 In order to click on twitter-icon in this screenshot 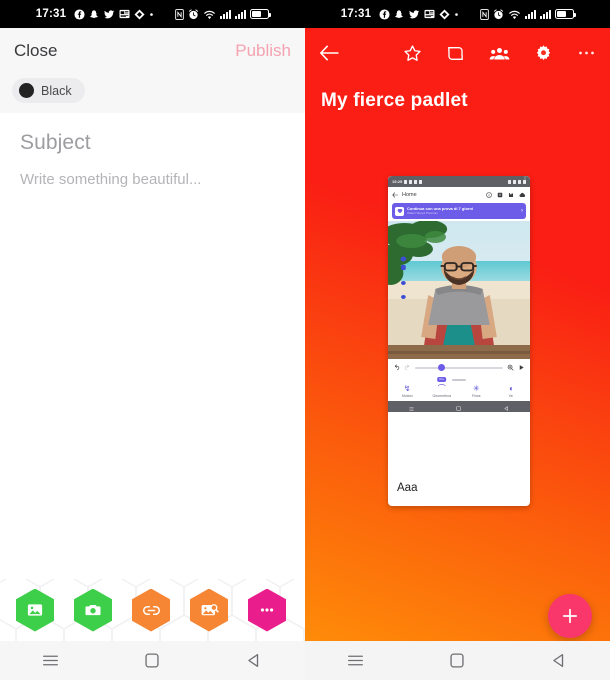, I will do `click(109, 14)`.